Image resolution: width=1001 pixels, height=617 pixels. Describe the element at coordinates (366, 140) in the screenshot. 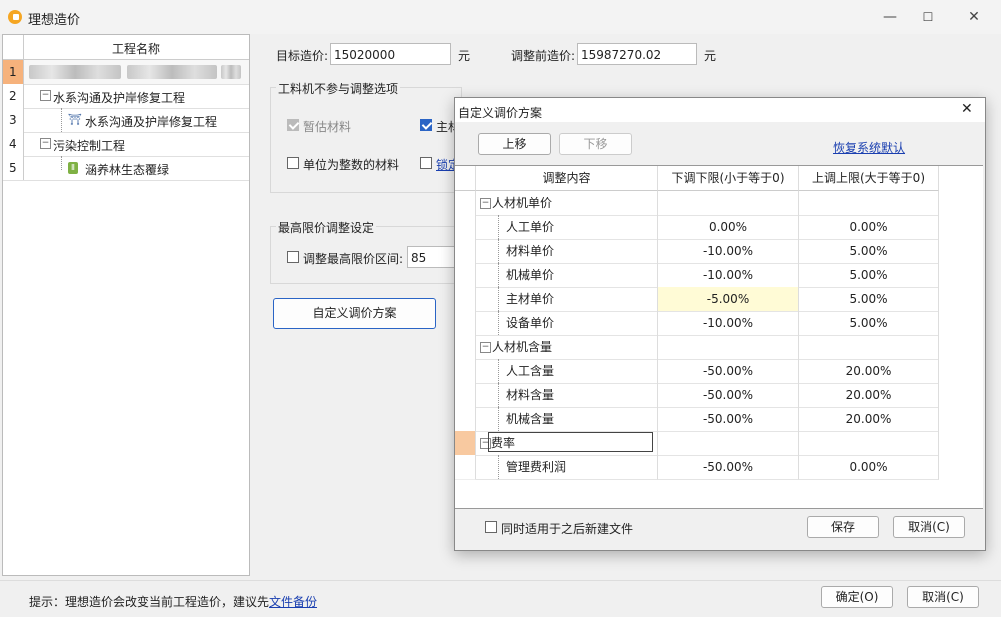

I see `exclude-options-group` at that location.